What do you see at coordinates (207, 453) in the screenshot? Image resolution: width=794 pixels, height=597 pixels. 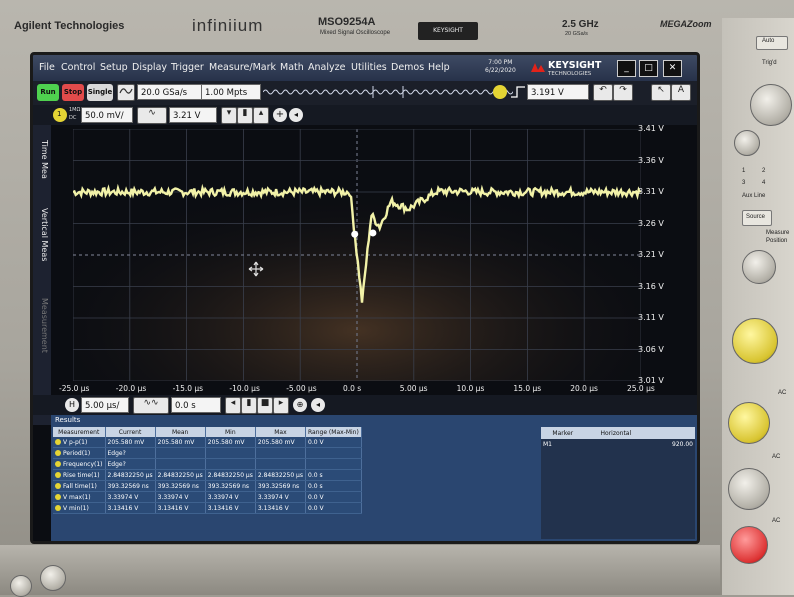 I see `table-row: Period(1) Edge?` at bounding box center [207, 453].